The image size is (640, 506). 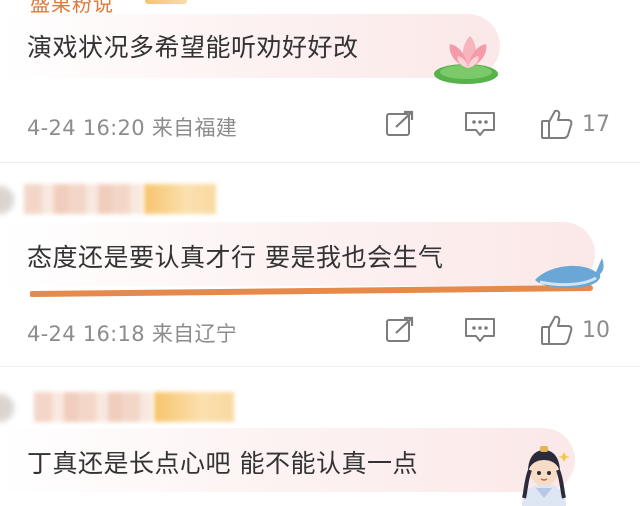 I want to click on comment-location: 来自辽宁, so click(x=194, y=334).